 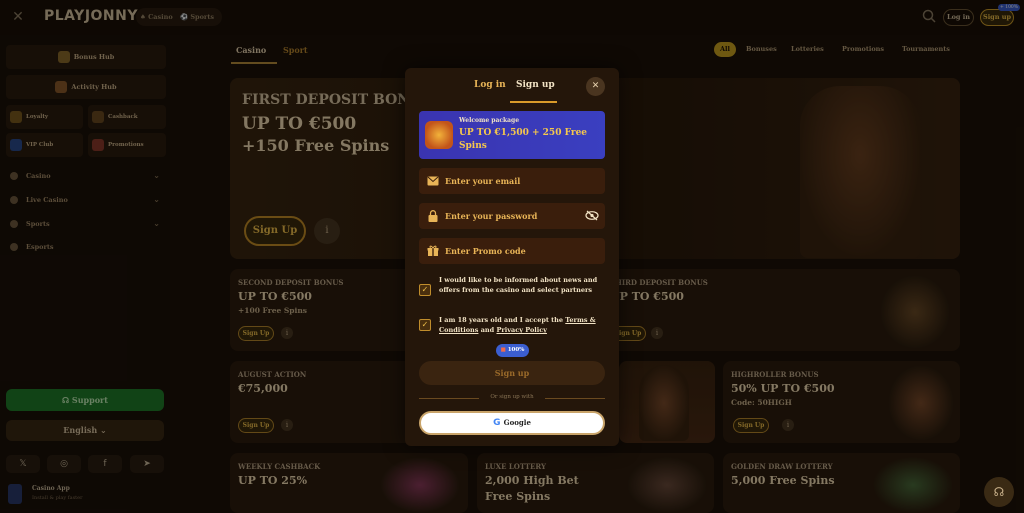 I want to click on divider-text: Or sign up with, so click(x=512, y=397).